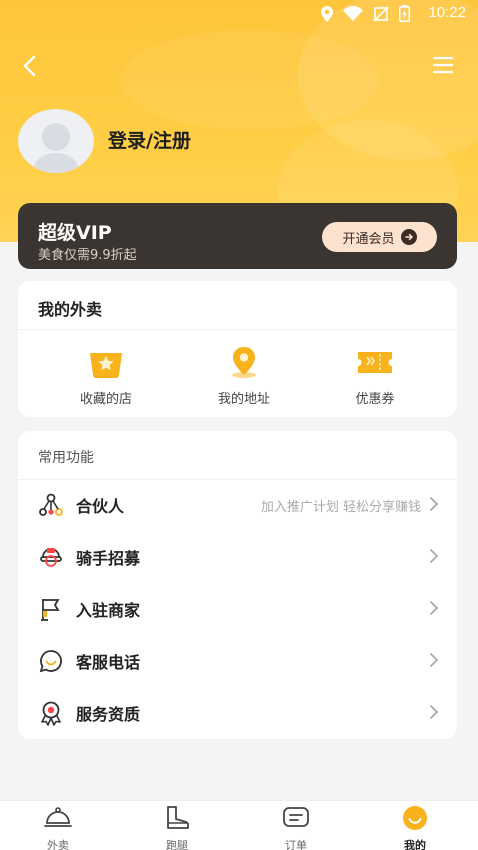 The height and width of the screenshot is (850, 478). Describe the element at coordinates (237, 329) in the screenshot. I see `divider` at that location.